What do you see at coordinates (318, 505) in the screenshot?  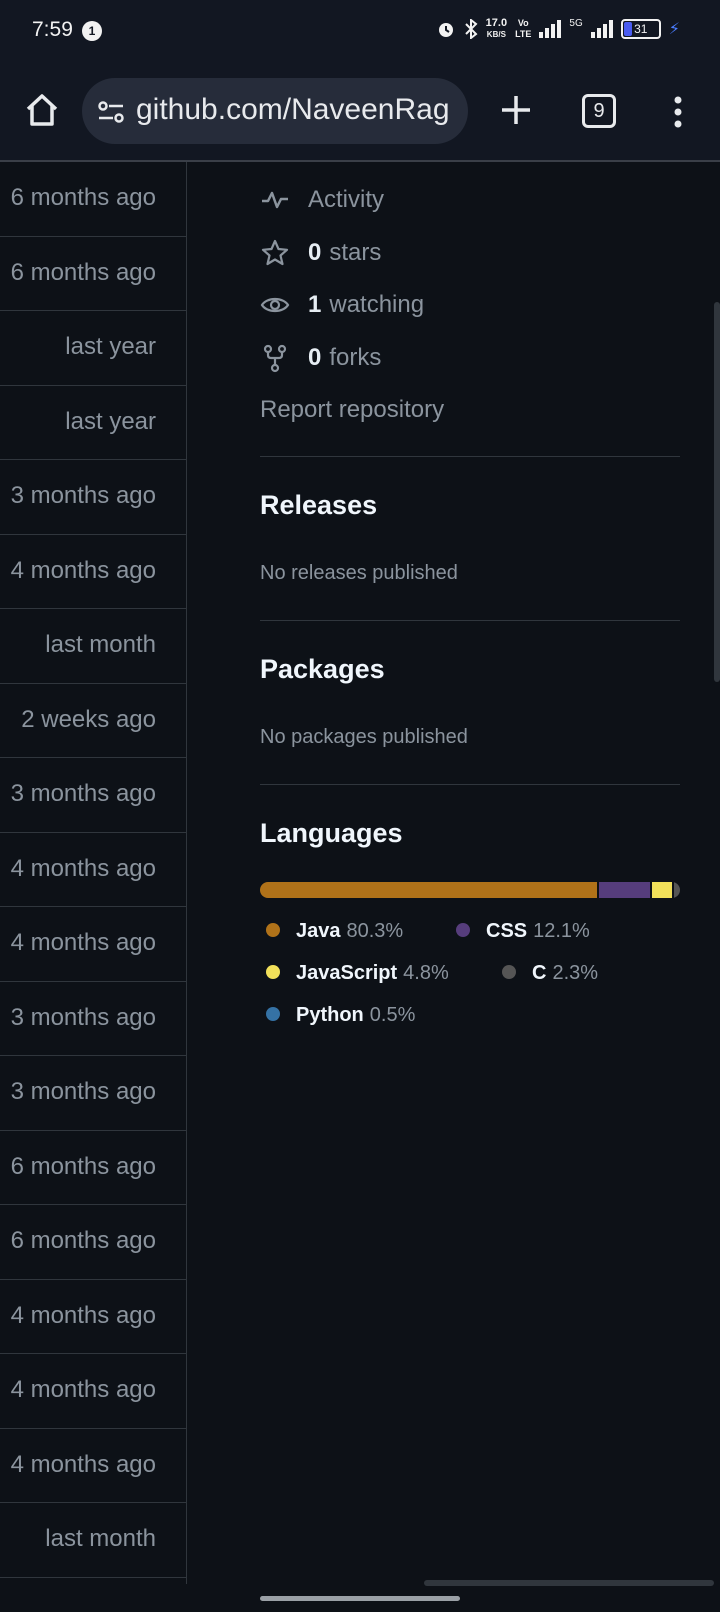 I see `releases-heading: Releases` at bounding box center [318, 505].